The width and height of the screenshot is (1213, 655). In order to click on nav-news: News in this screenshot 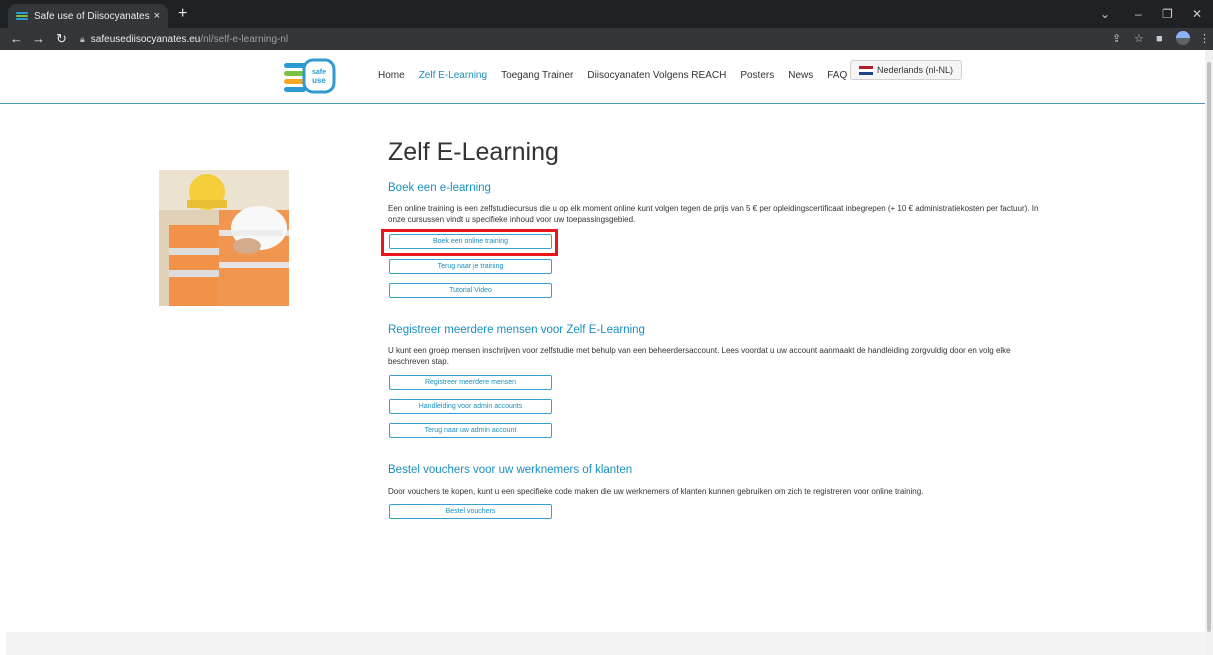, I will do `click(800, 75)`.